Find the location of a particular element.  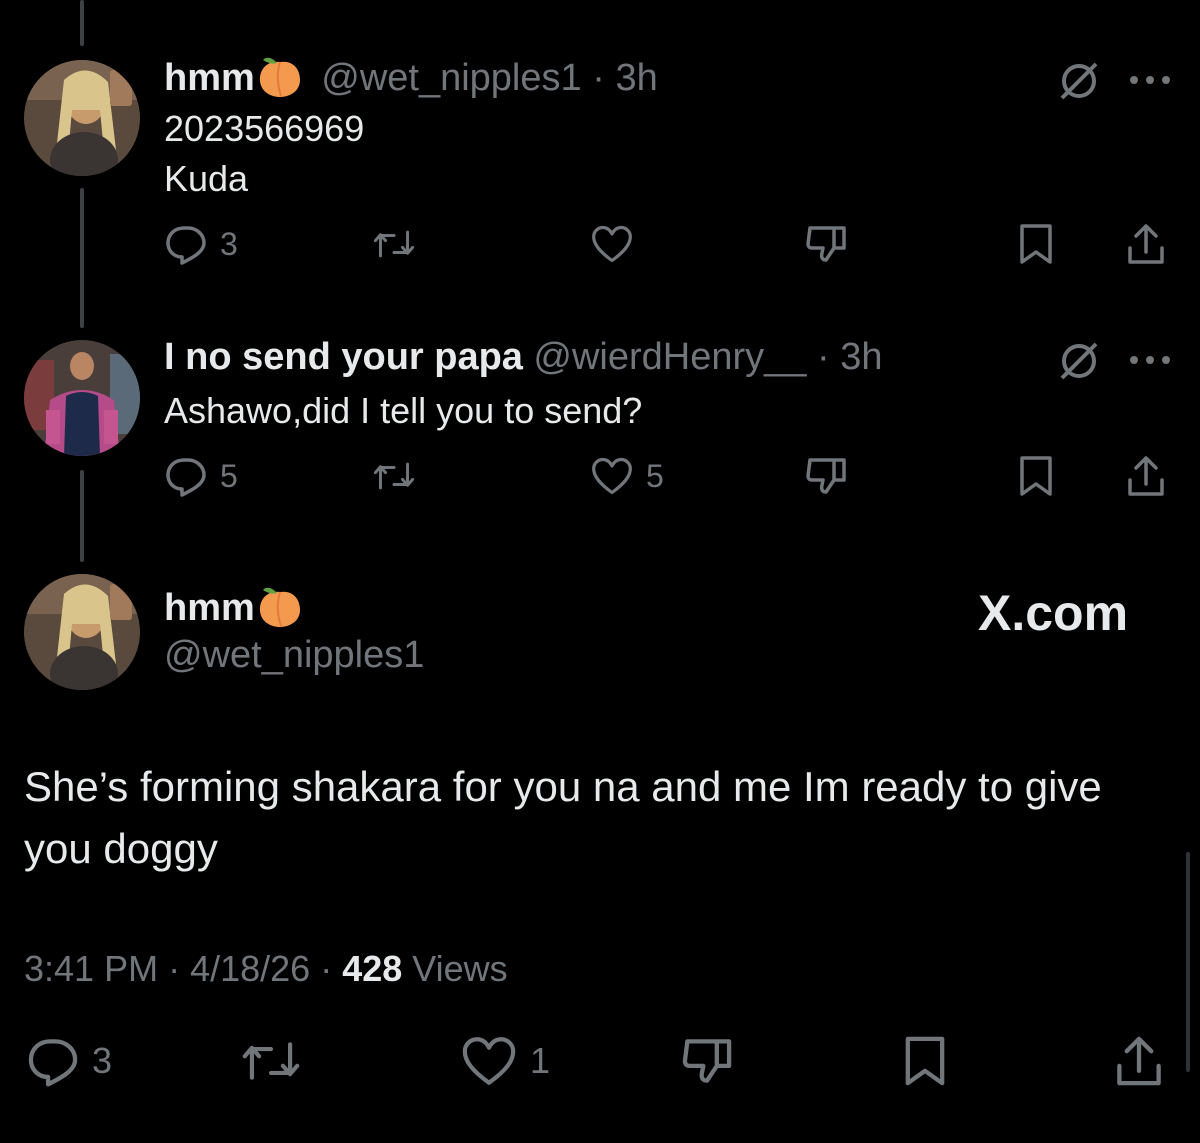

main-header: hmm is located at coordinates (233, 607).